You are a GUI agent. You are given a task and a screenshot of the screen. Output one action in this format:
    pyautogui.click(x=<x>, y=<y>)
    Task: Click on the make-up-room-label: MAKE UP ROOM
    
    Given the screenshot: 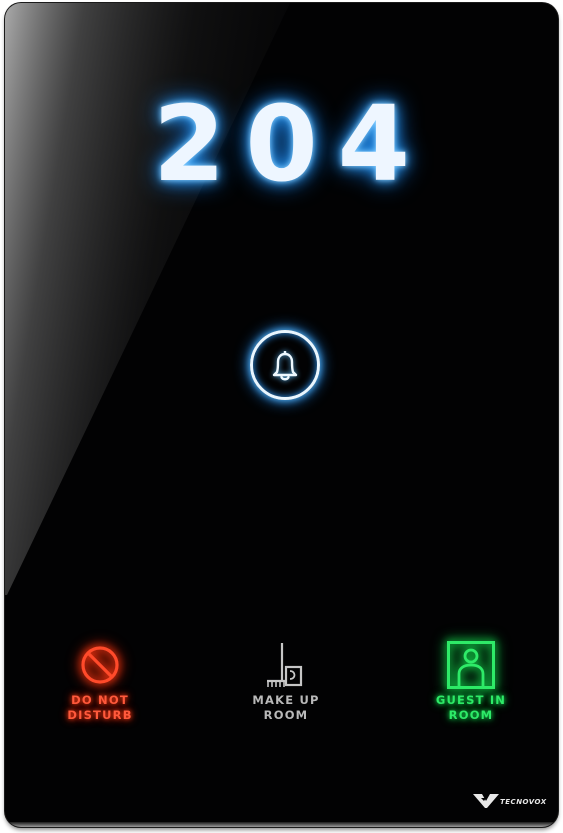 What is the action you would take?
    pyautogui.click(x=286, y=707)
    